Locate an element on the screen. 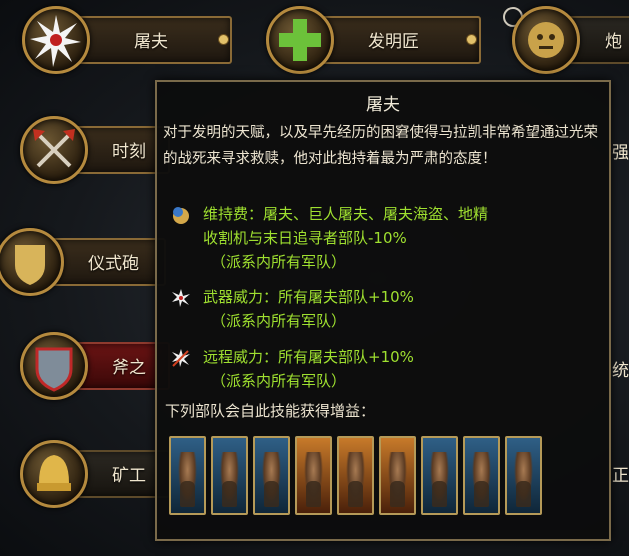 This screenshot has width=629, height=556. partial-label: 强 is located at coordinates (620, 153).